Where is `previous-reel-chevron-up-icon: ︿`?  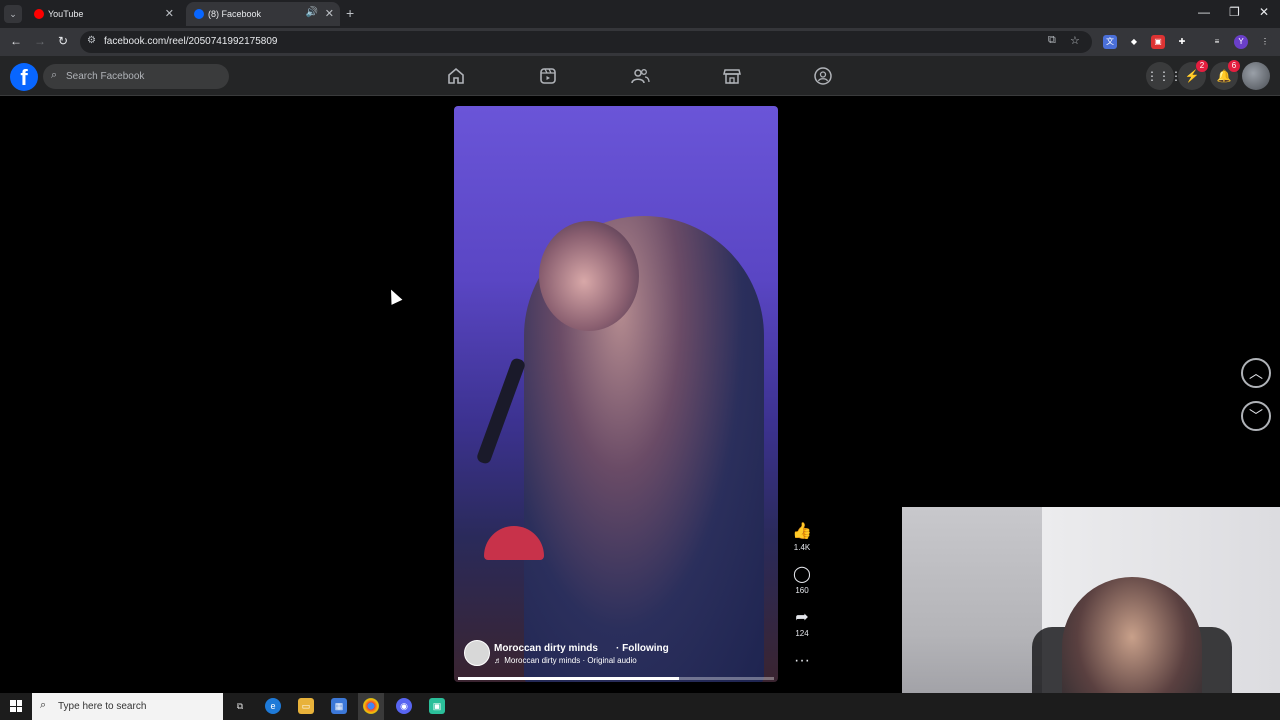 previous-reel-chevron-up-icon: ︿ is located at coordinates (1256, 373).